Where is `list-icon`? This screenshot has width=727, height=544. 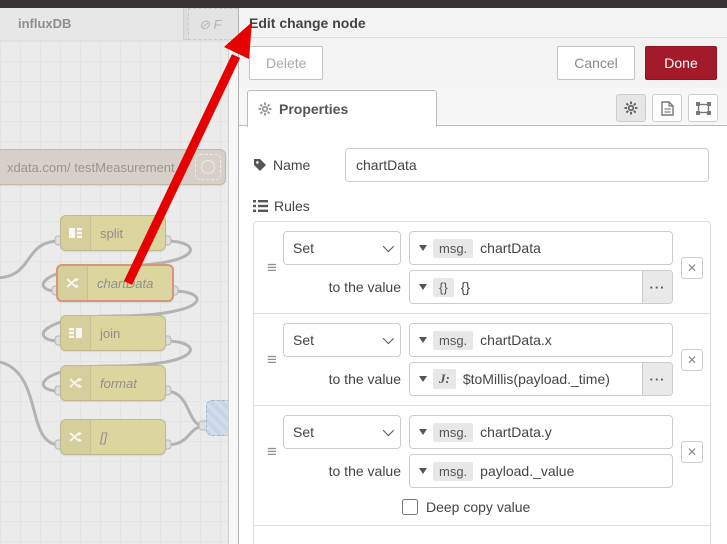
list-icon is located at coordinates (260, 206).